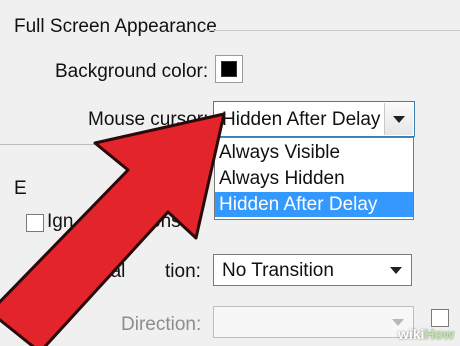 The height and width of the screenshot is (346, 460). I want to click on ignore-checkbox, so click(35, 223).